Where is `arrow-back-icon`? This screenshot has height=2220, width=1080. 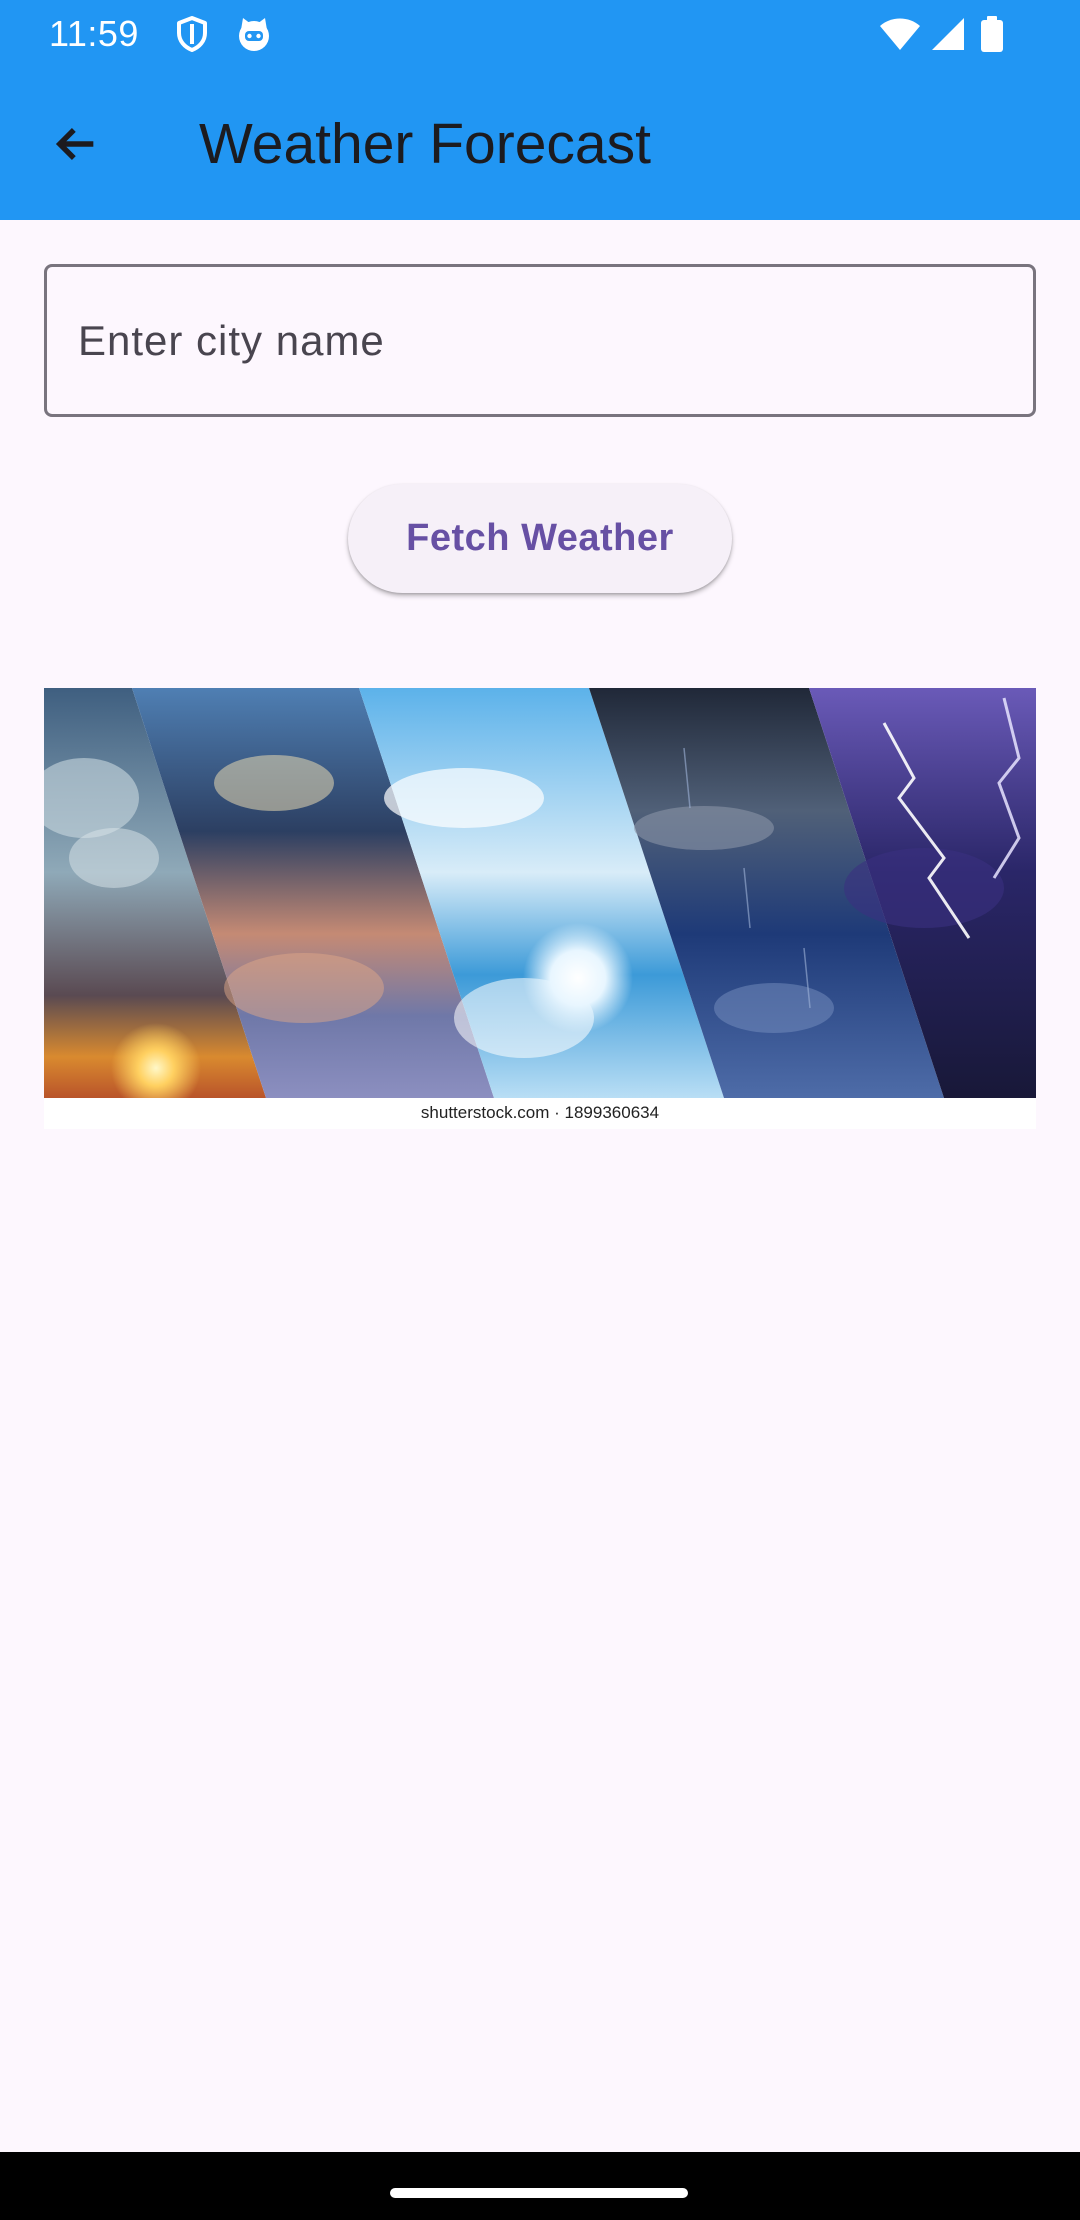 arrow-back-icon is located at coordinates (74, 144).